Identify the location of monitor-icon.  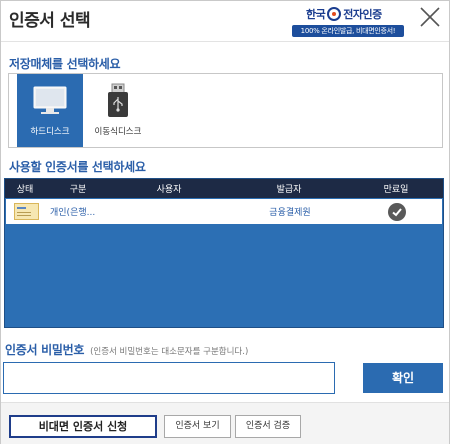
(50, 100).